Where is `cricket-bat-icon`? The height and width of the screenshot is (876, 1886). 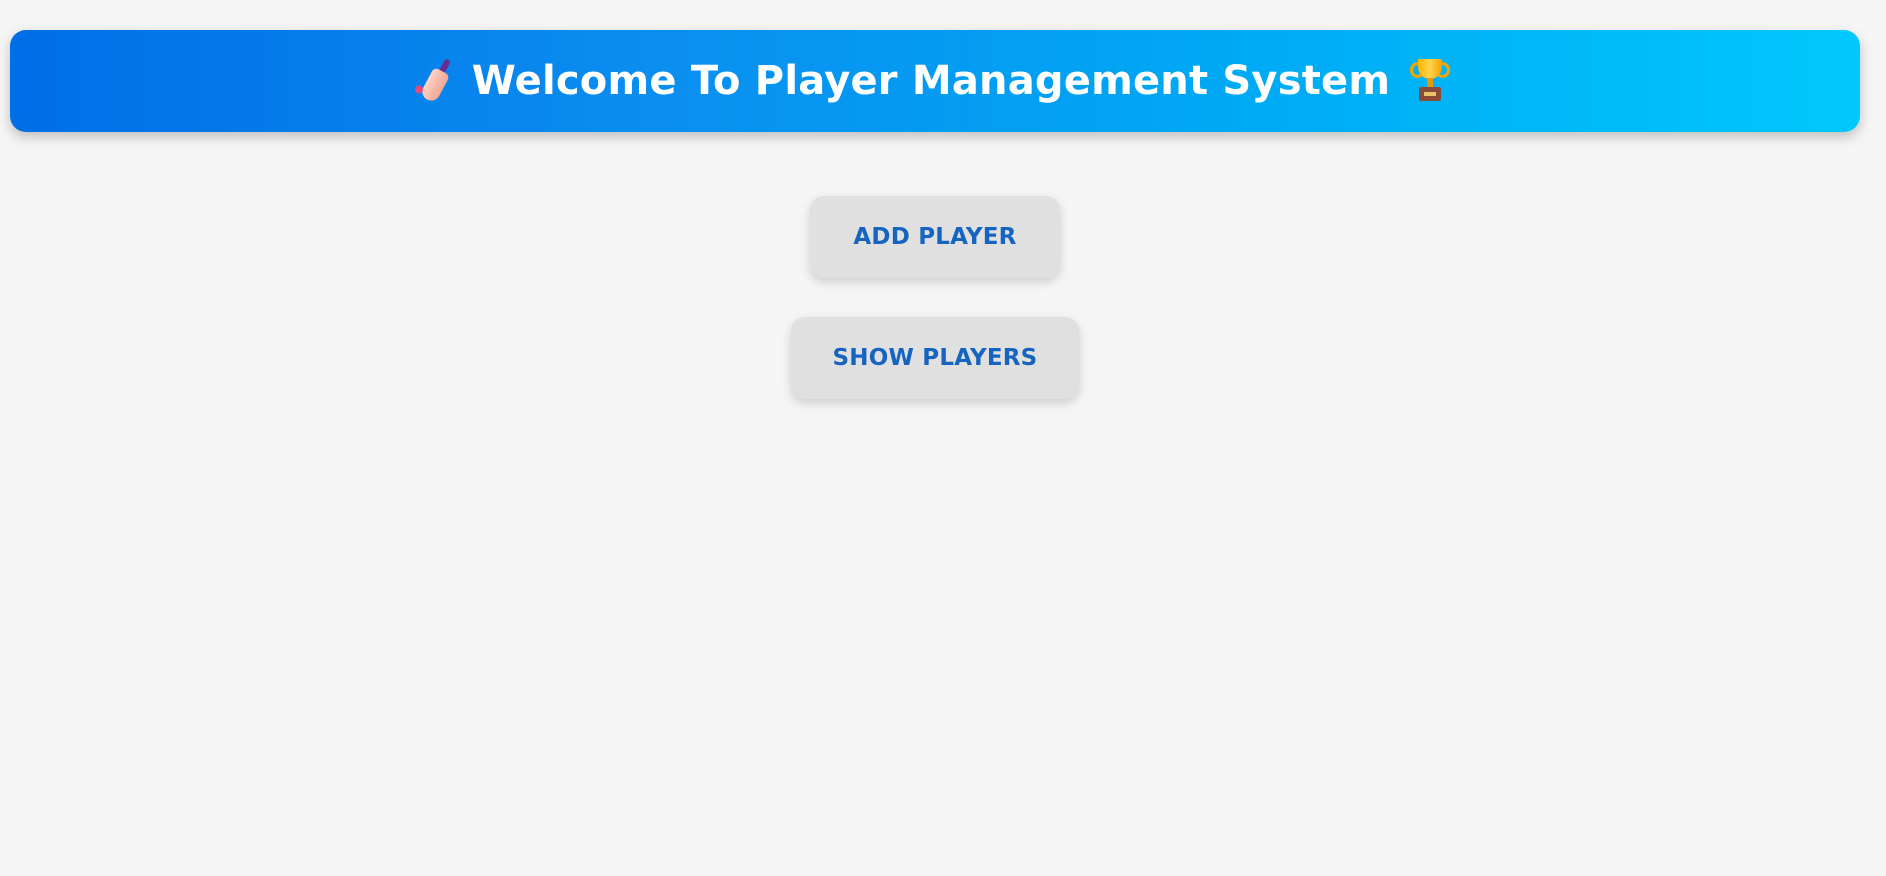
cricket-bat-icon is located at coordinates (436, 81).